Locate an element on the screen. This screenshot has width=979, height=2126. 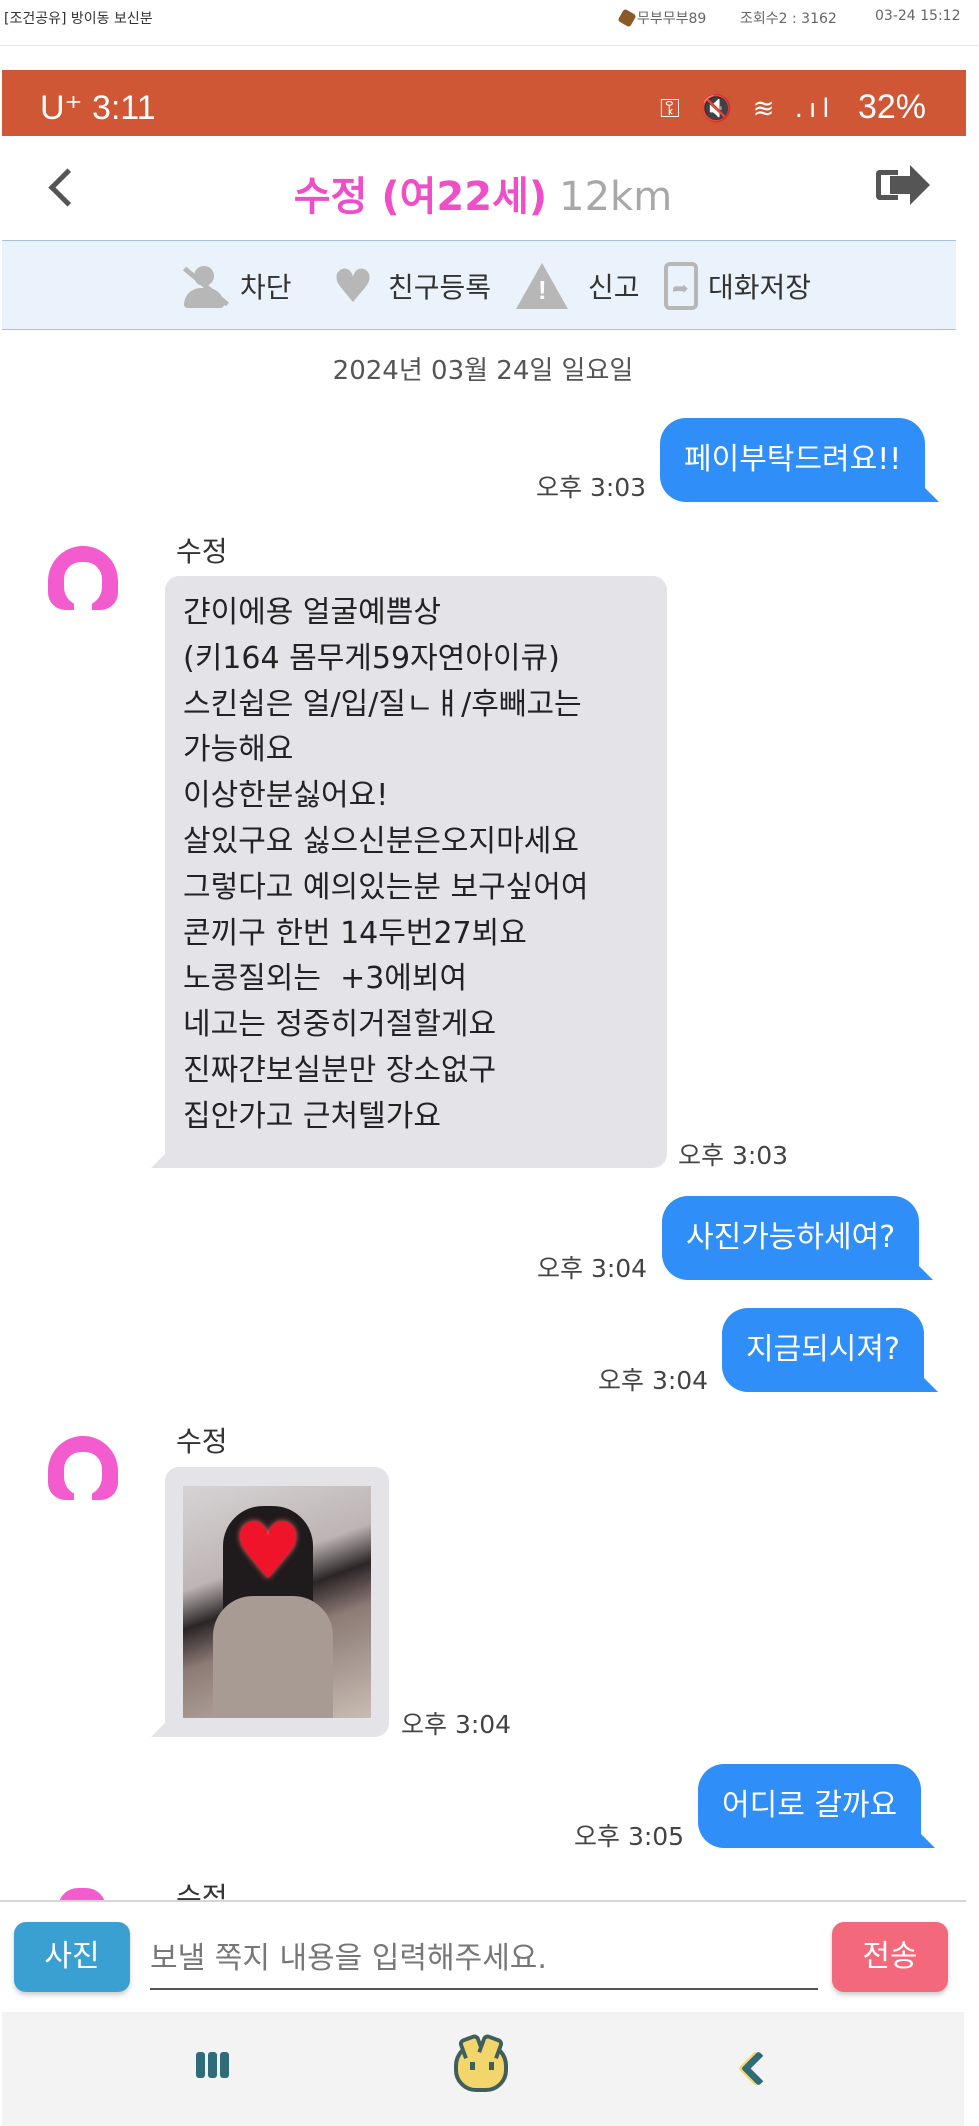
message-line: 그렇다고 예의있는분 보구싶어여 is located at coordinates (386, 887).